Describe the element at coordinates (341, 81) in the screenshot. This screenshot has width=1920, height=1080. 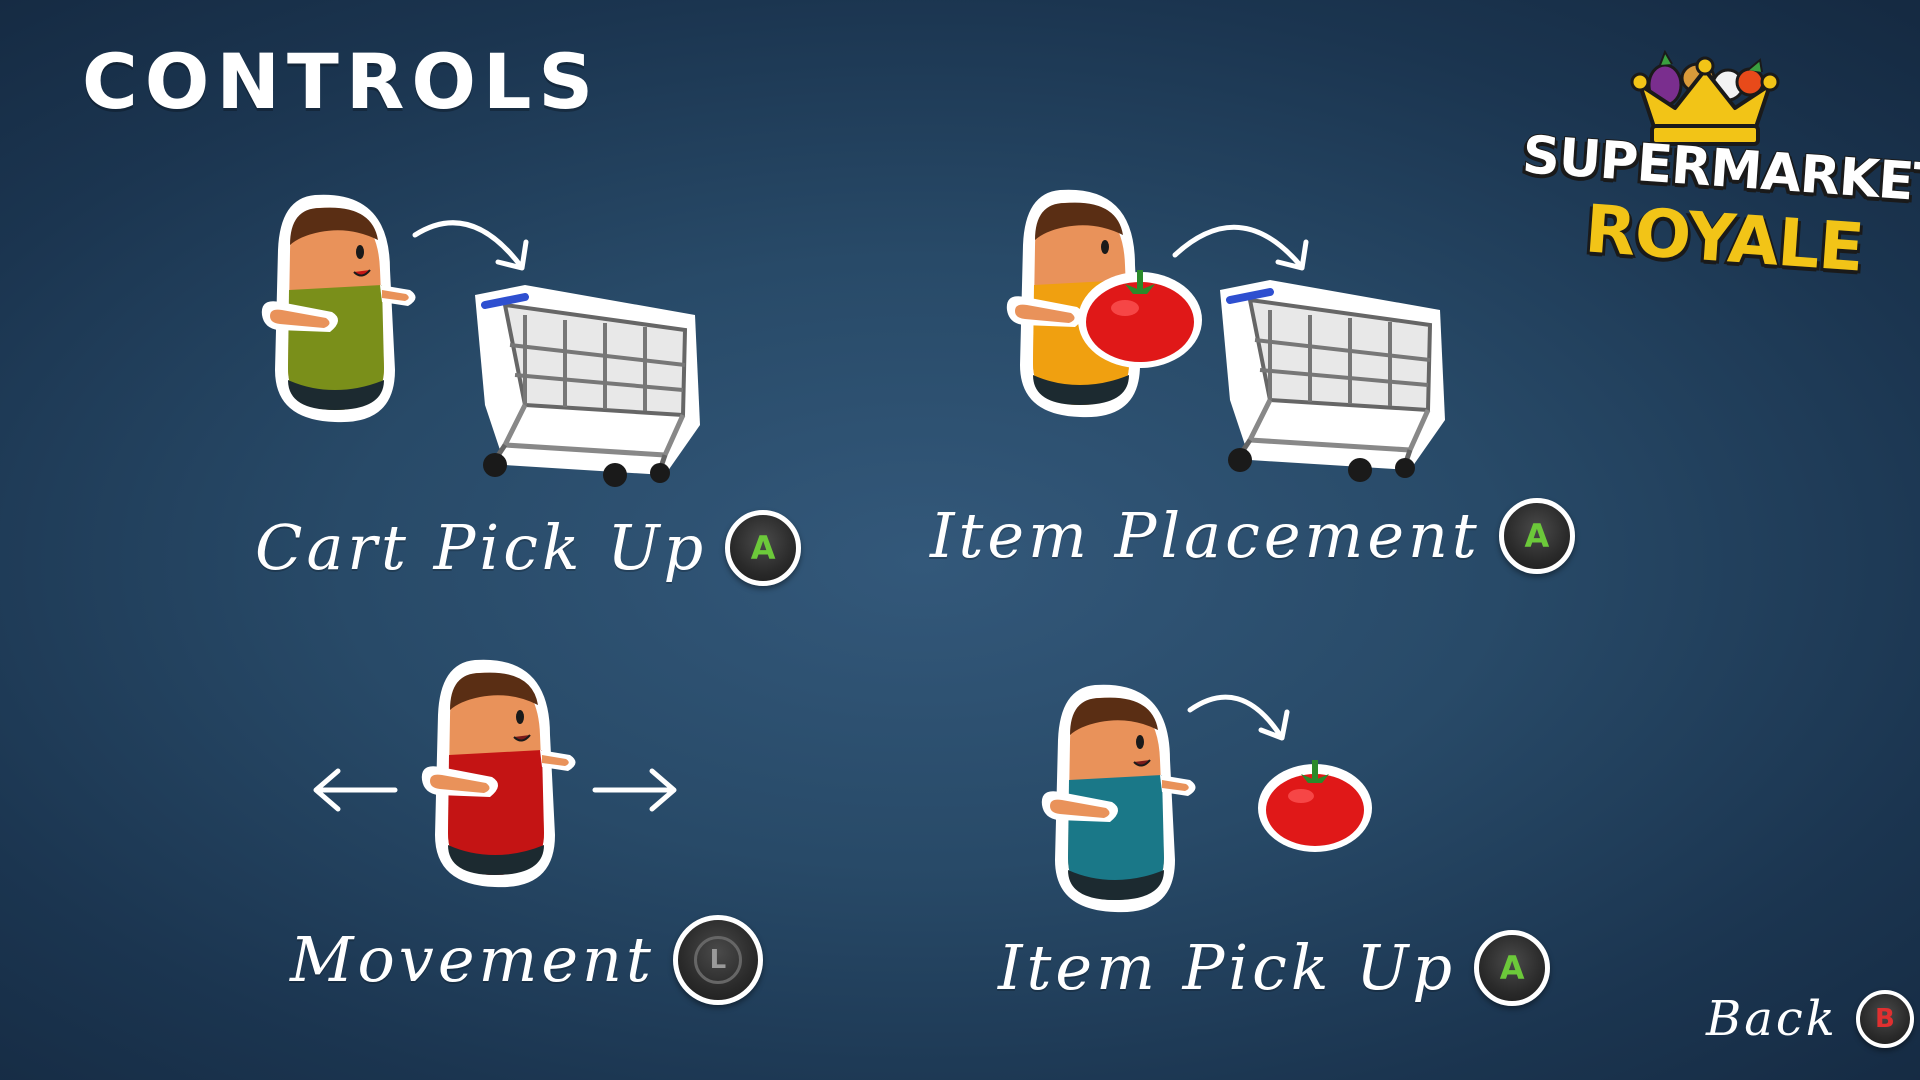
I see `page-title: CONTROLS` at that location.